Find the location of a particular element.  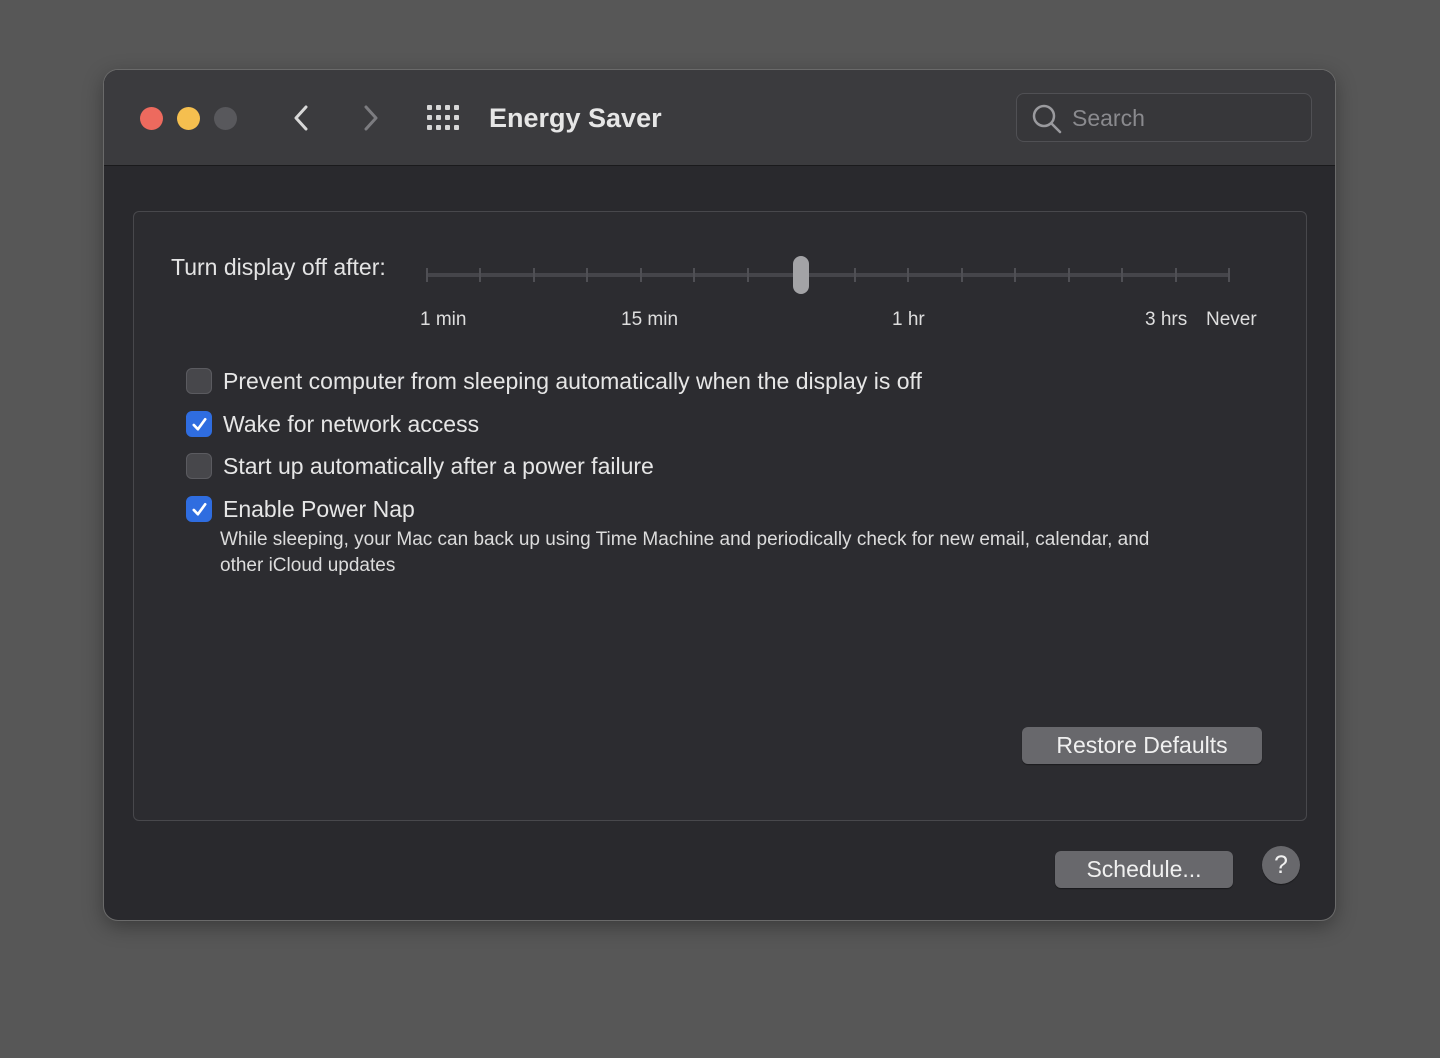

chevron-left-icon is located at coordinates (301, 118).